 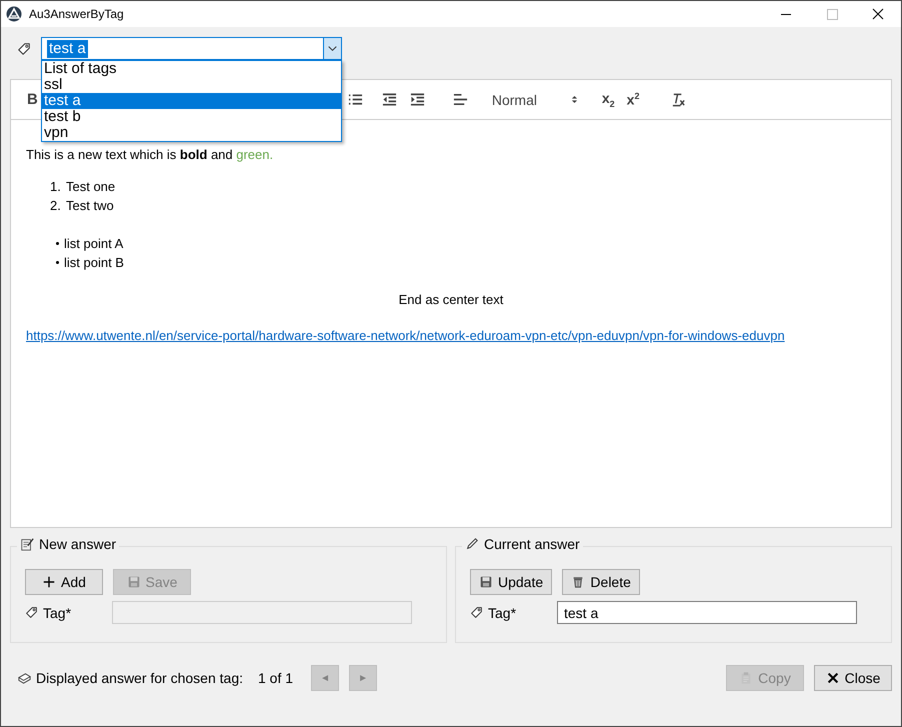 I want to click on list-item-text: list point A, so click(x=94, y=244).